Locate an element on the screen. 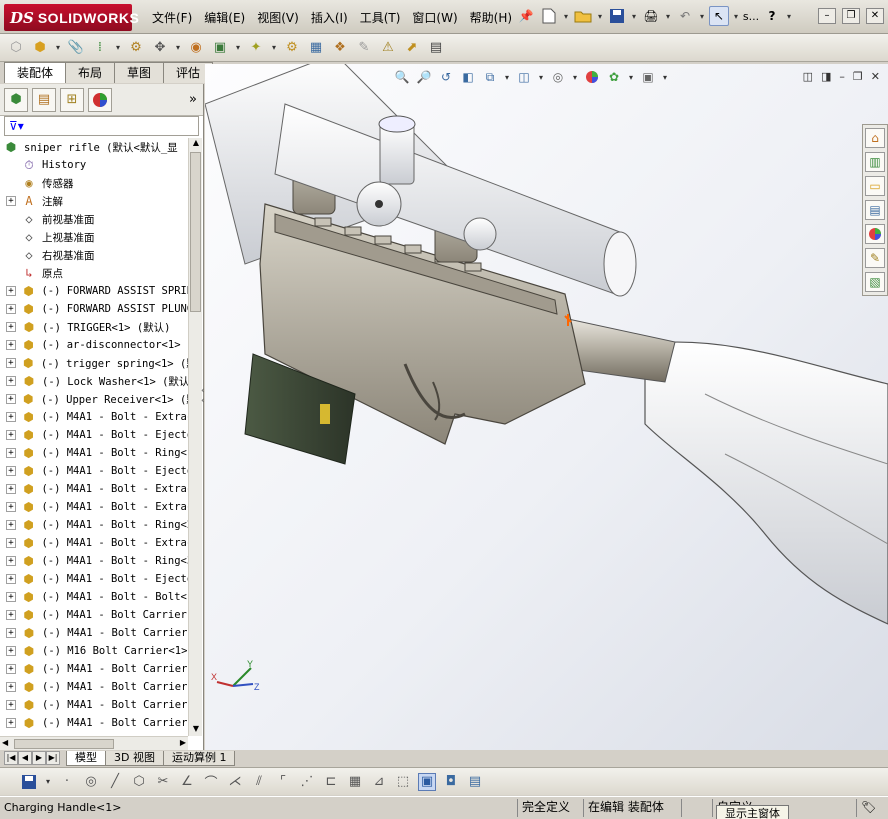 This screenshot has height=819, width=888. tree-item: + ⬢ (-) M4A1 - Bolt - Bolt<1 is located at coordinates (95, 597).